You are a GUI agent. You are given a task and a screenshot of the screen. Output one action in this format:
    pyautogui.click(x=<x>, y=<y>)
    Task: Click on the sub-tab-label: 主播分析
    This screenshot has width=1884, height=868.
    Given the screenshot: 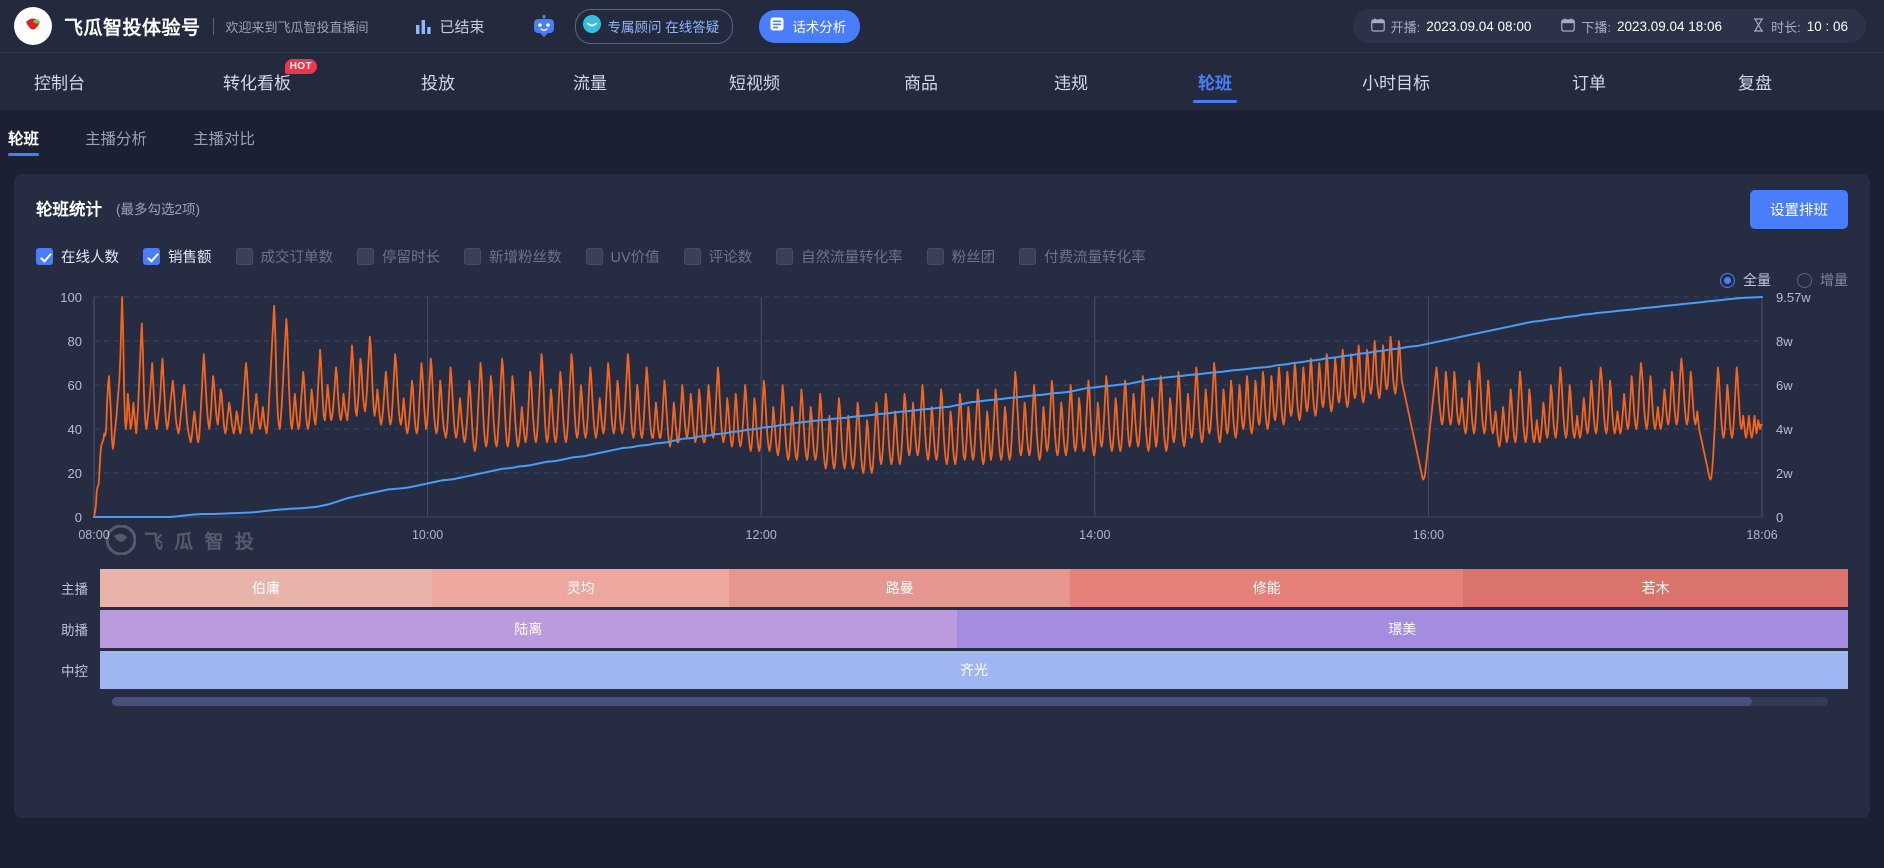 What is the action you would take?
    pyautogui.click(x=116, y=139)
    